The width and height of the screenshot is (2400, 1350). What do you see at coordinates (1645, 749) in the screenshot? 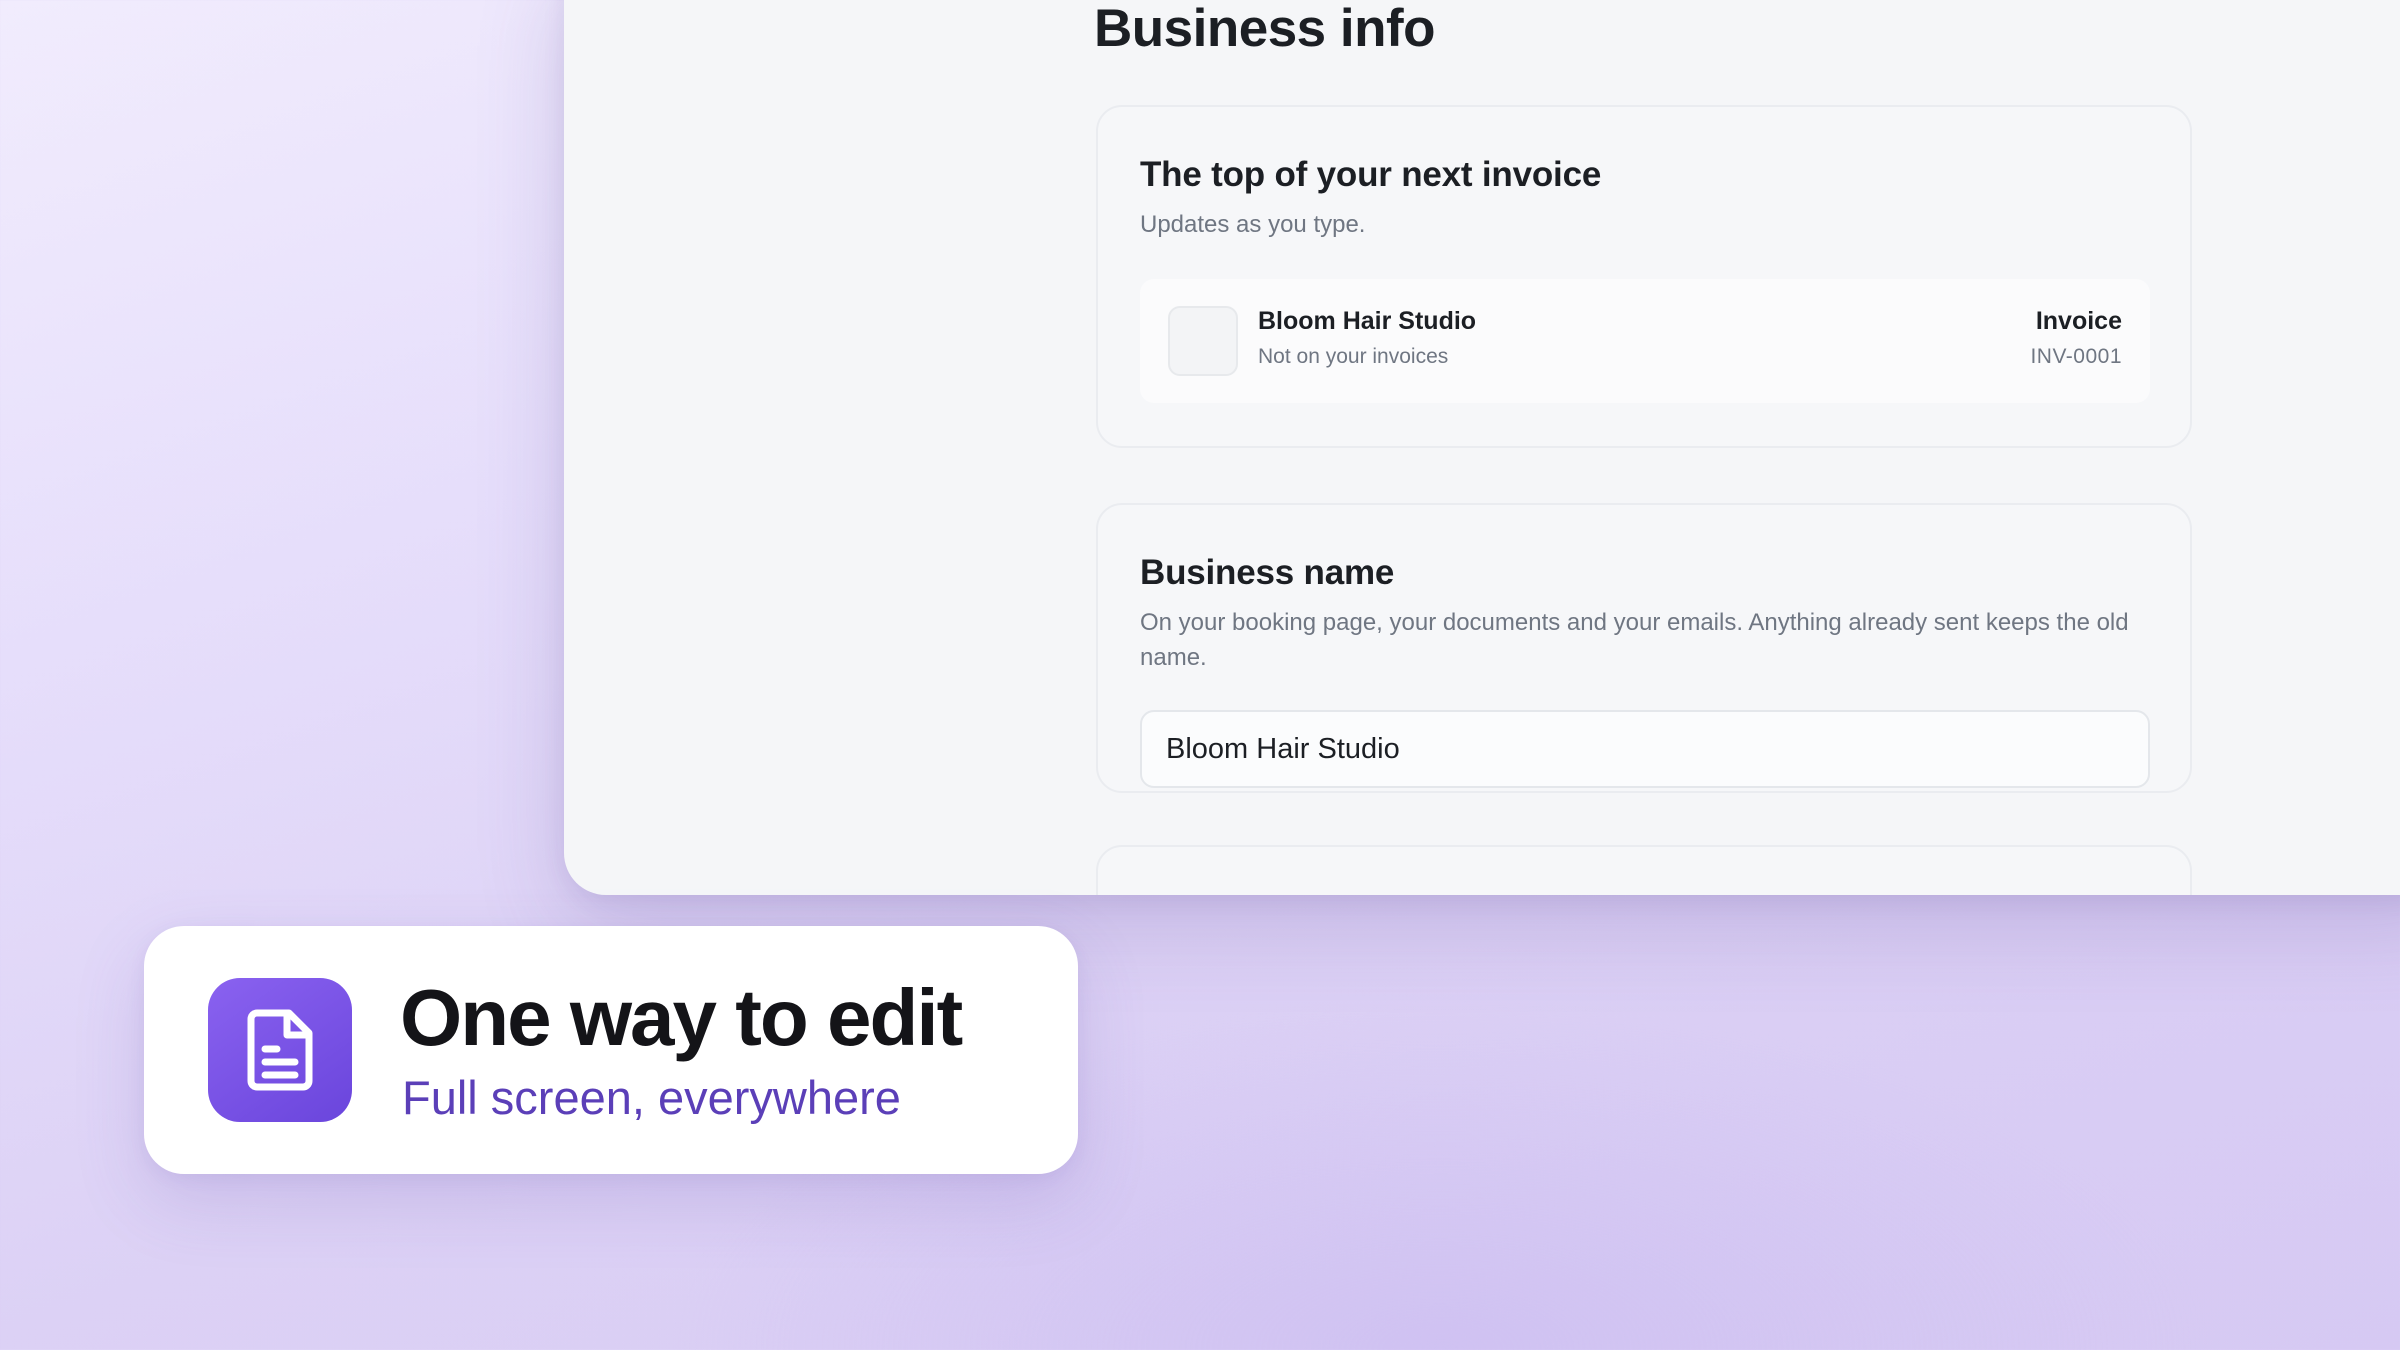
I see `business-name-input` at bounding box center [1645, 749].